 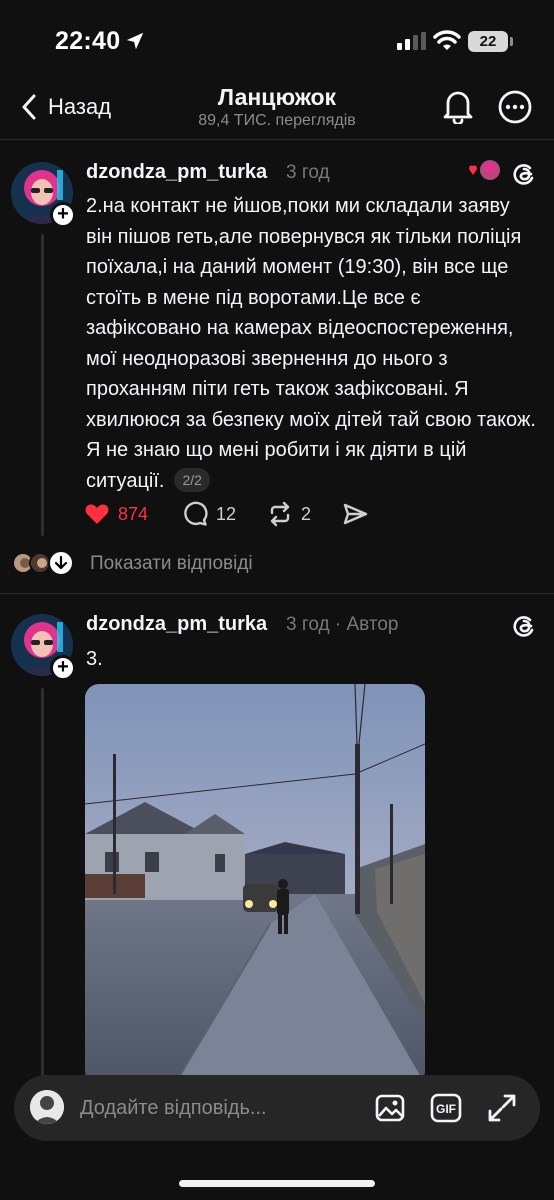 I want to click on repost-icon, so click(x=280, y=514).